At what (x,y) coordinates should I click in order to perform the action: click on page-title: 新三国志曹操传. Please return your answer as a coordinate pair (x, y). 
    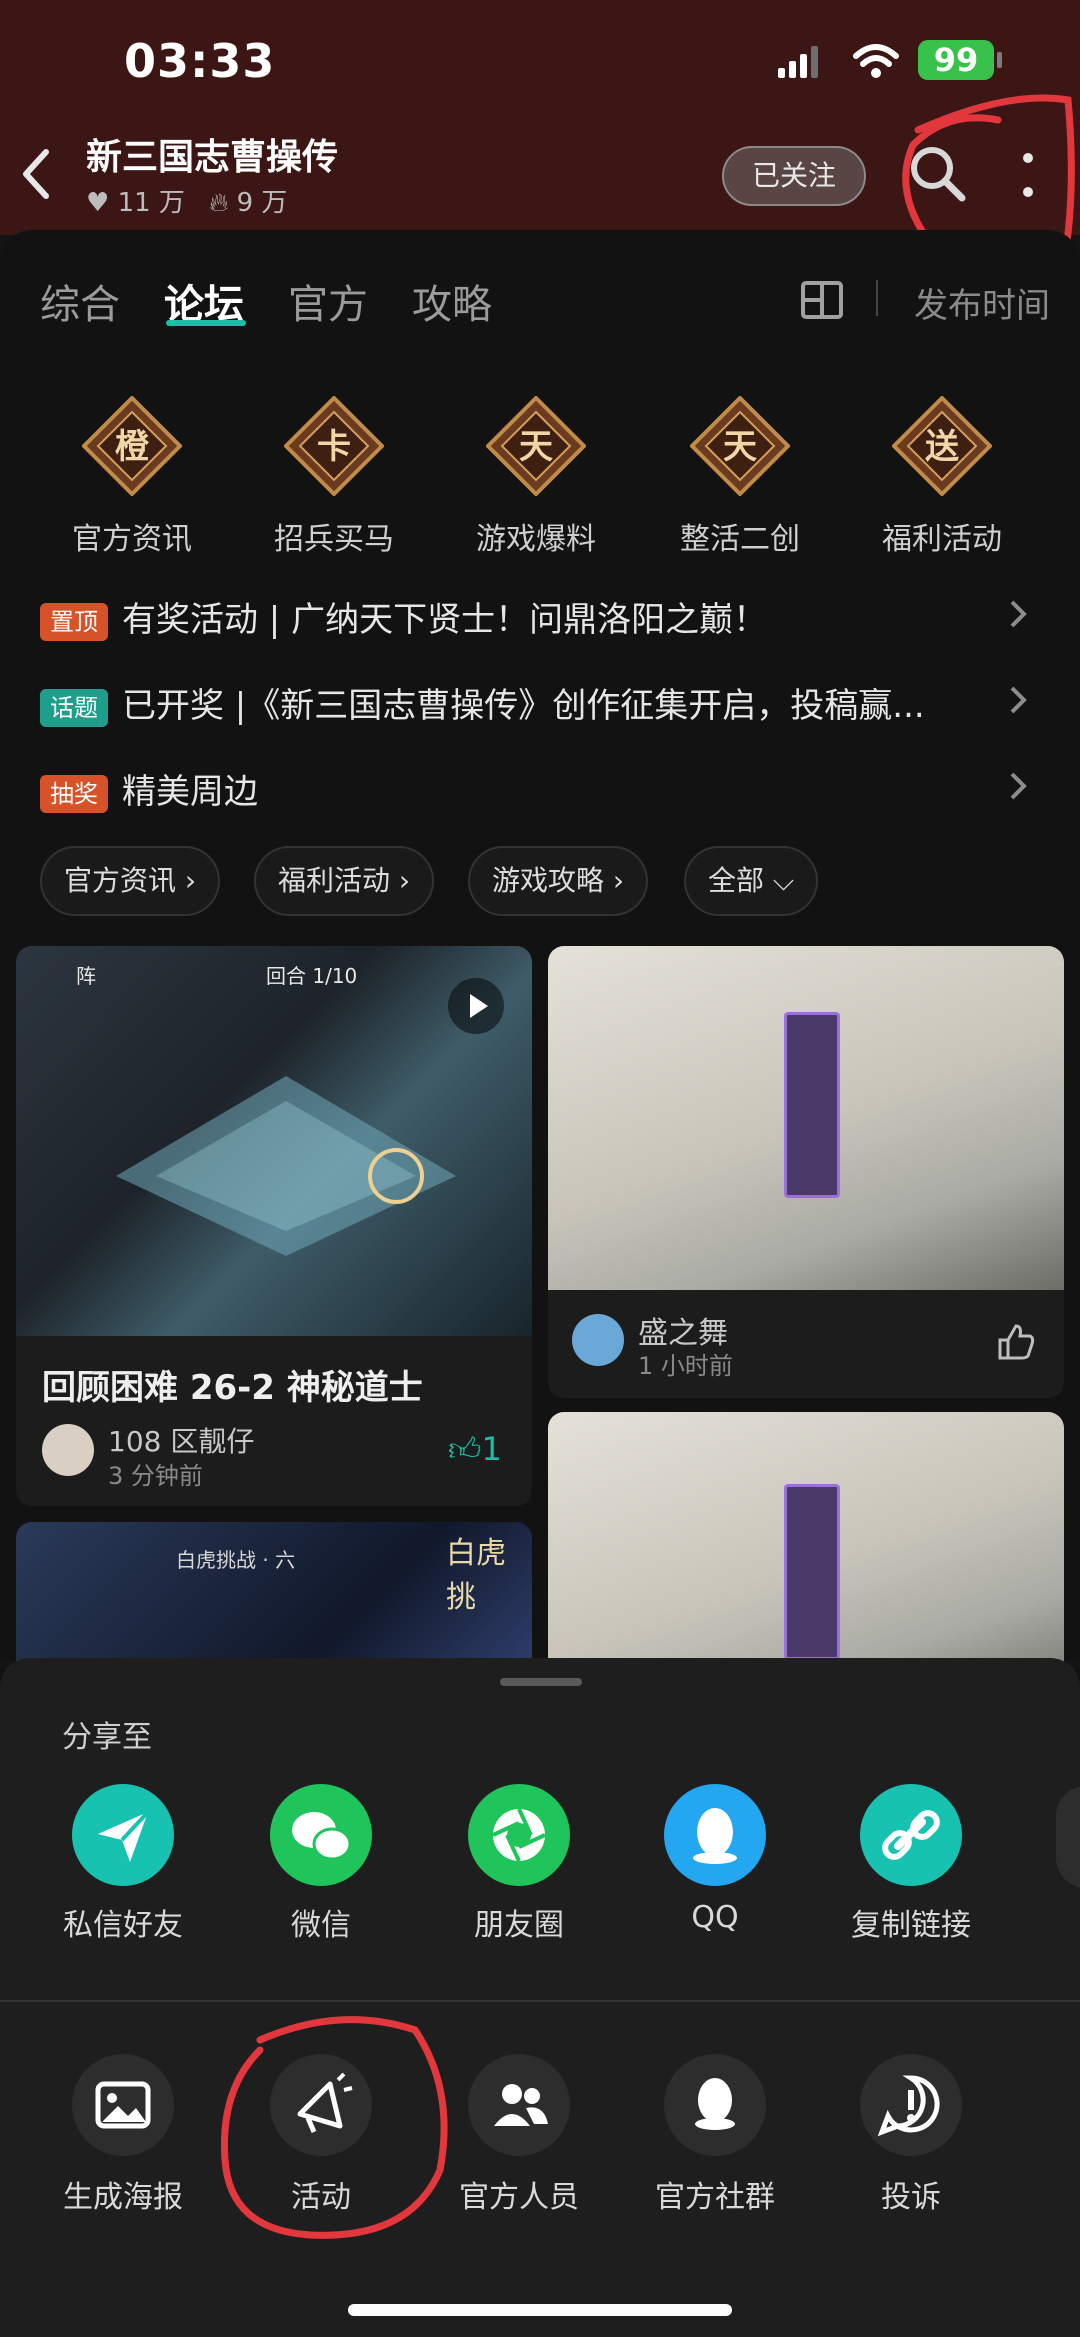
    Looking at the image, I should click on (212, 157).